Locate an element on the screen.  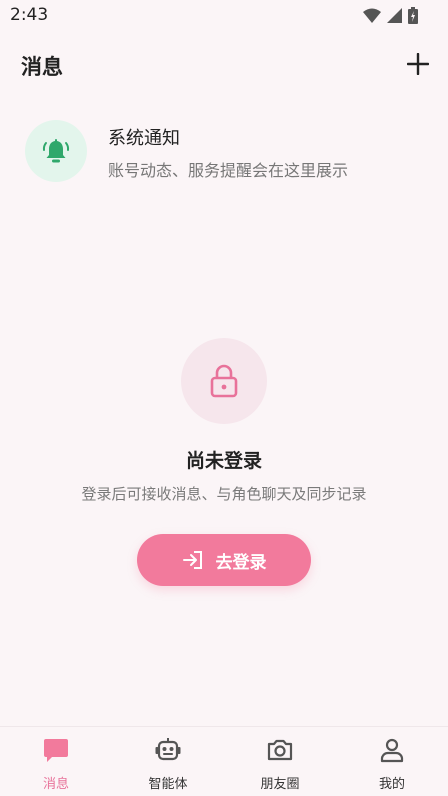
nav-item-agents: 智能体 is located at coordinates (168, 761).